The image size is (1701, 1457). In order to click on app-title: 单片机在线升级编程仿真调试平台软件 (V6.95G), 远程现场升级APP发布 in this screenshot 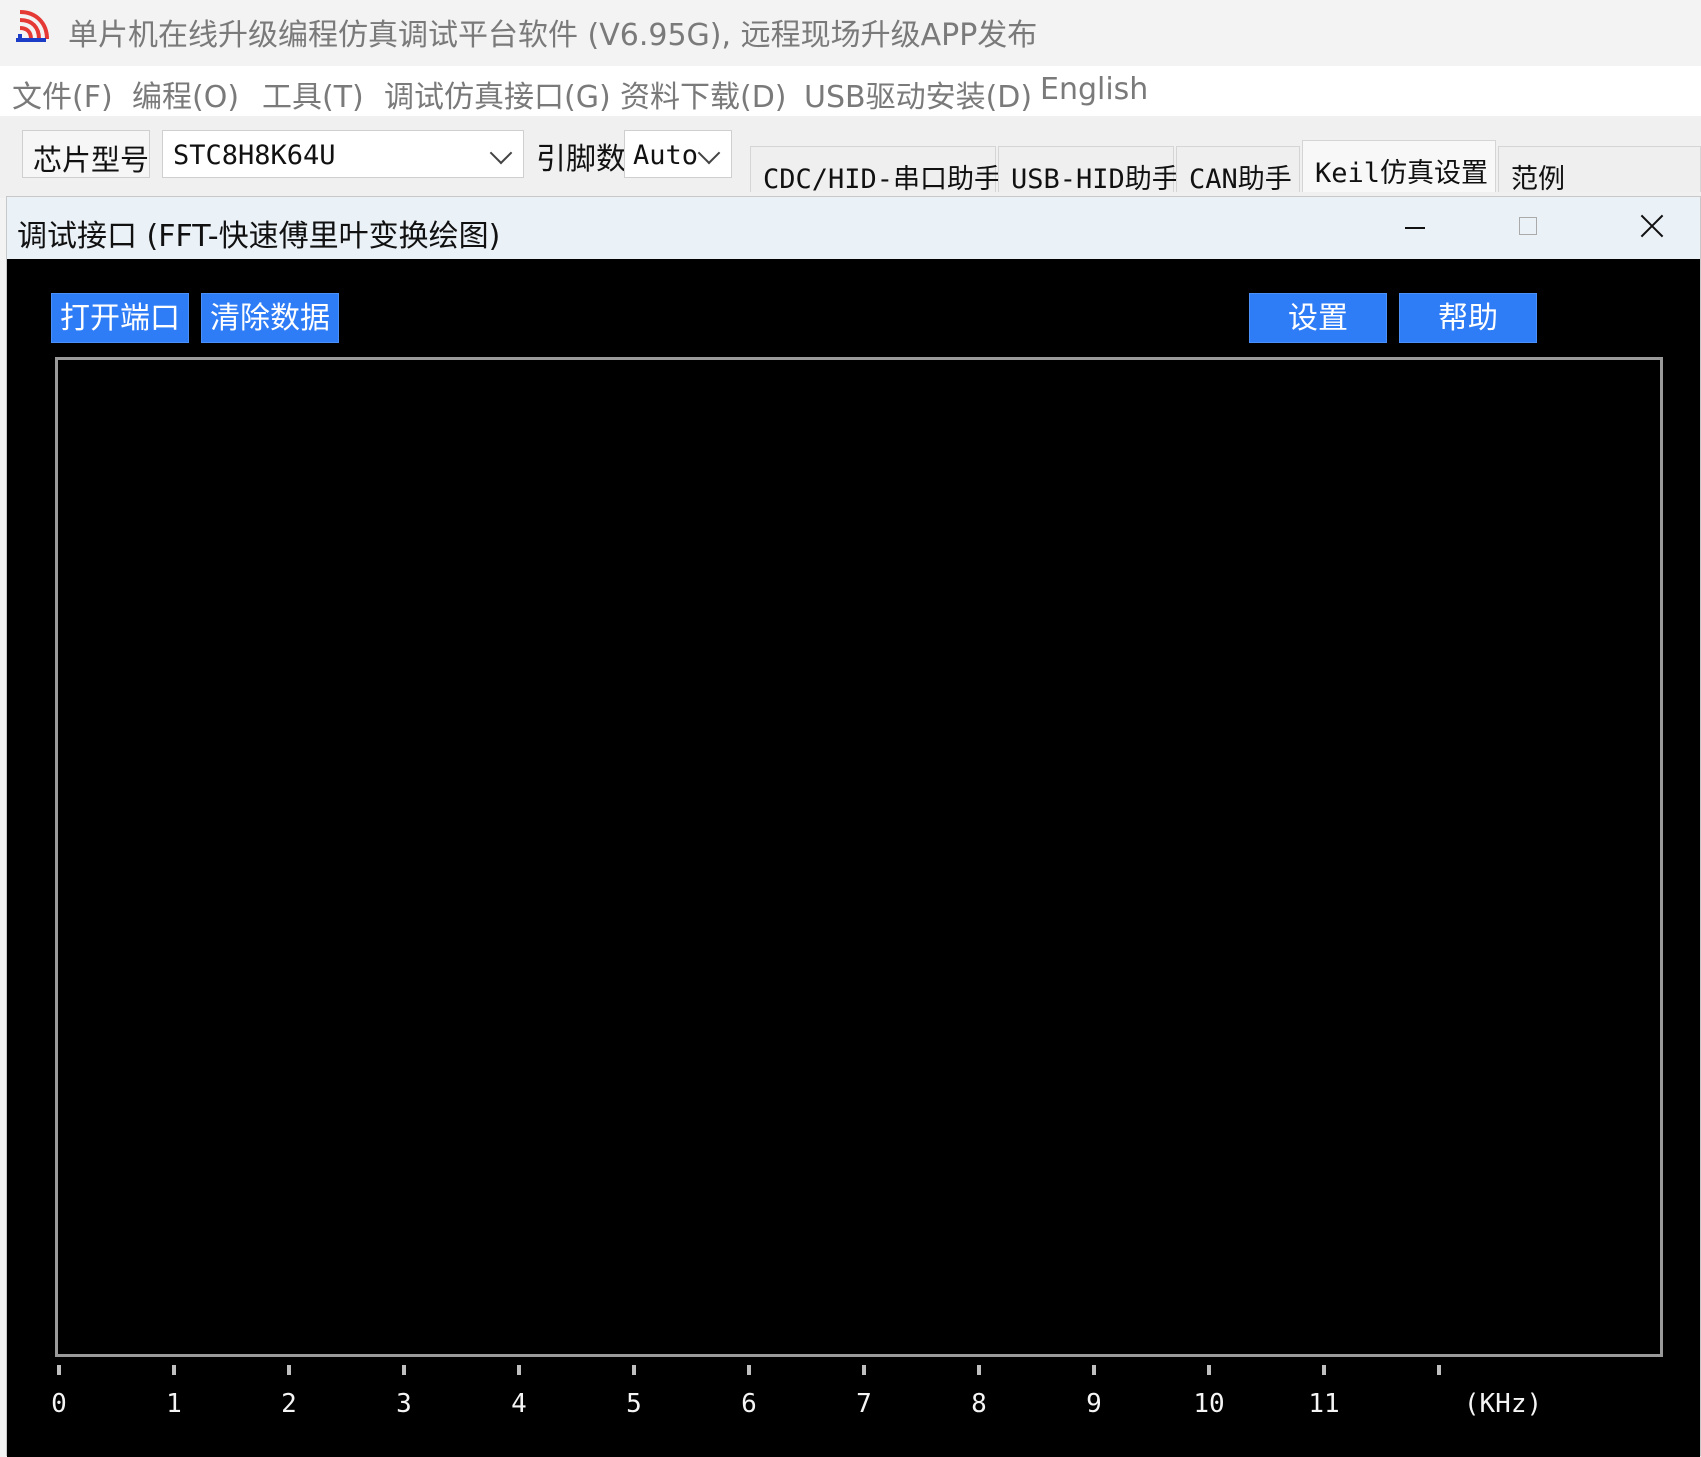, I will do `click(553, 35)`.